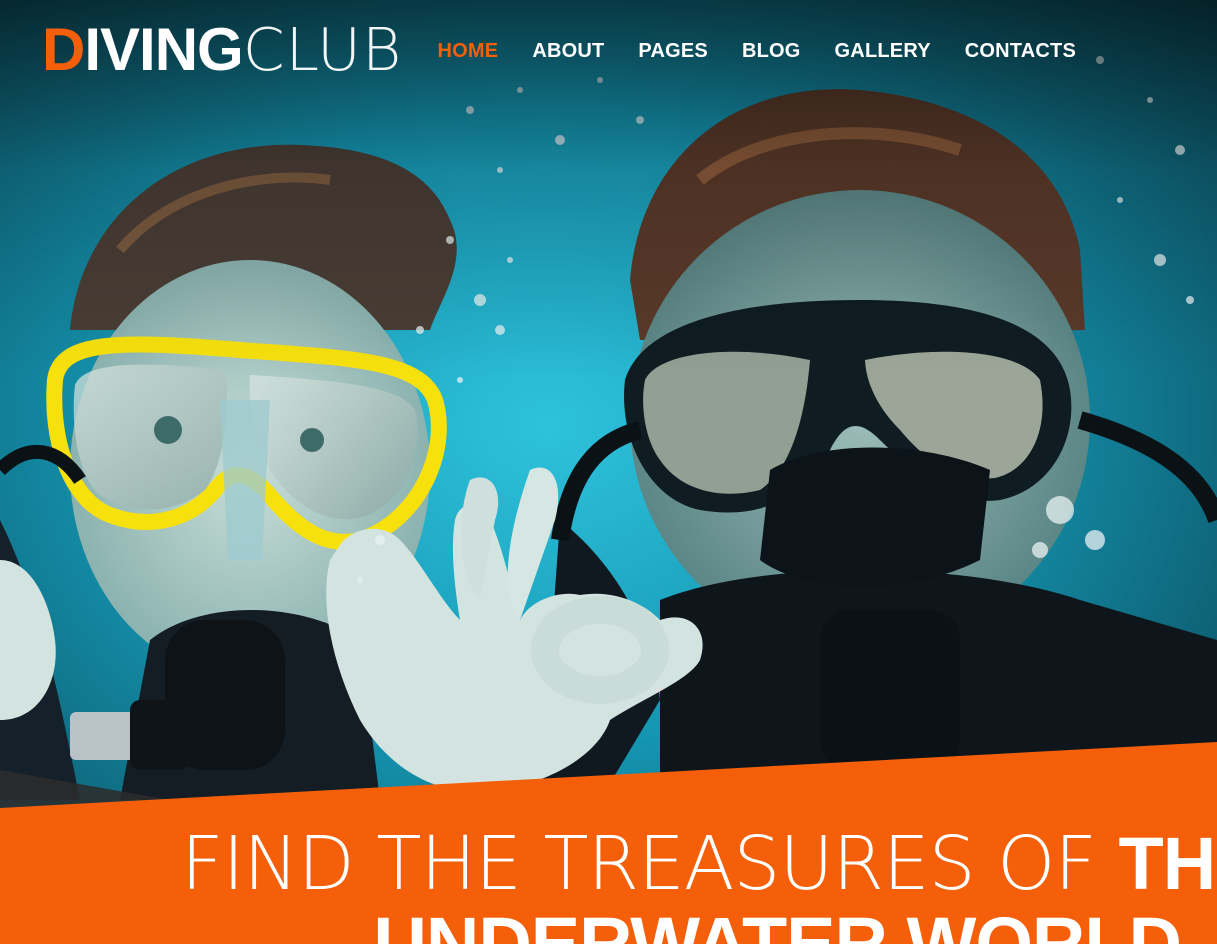  I want to click on nav-link-blog: BLOG, so click(771, 51).